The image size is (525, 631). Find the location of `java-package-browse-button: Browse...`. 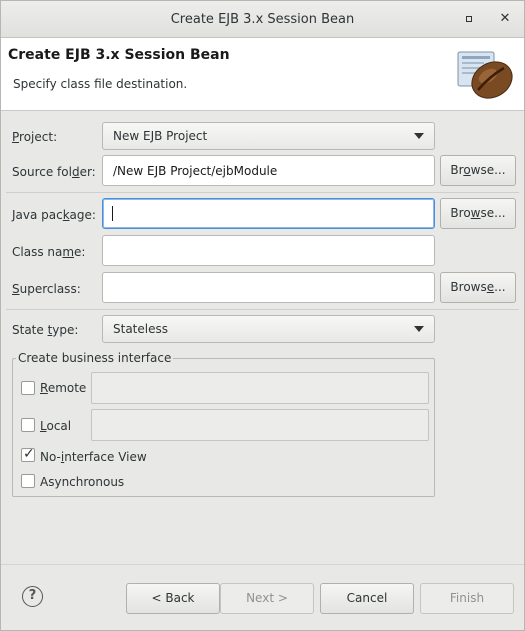

java-package-browse-button: Browse... is located at coordinates (478, 213).